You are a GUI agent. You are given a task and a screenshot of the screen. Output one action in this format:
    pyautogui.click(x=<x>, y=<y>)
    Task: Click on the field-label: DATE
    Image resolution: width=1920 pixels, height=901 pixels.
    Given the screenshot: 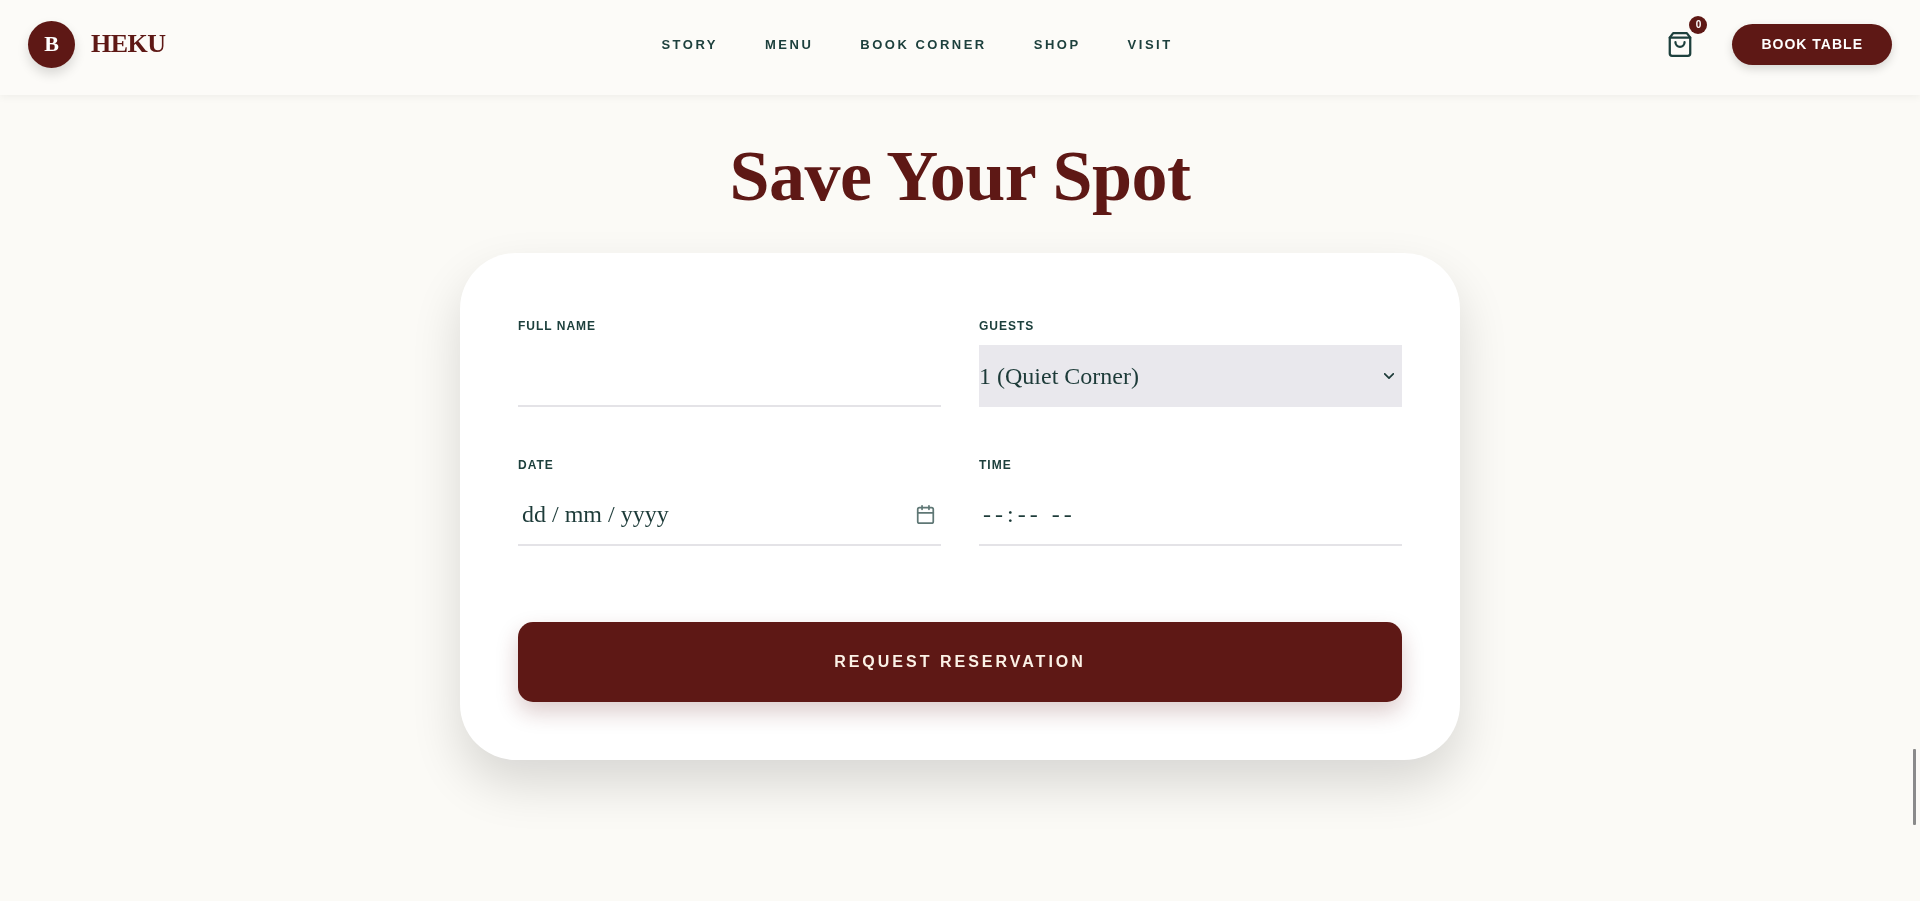 What is the action you would take?
    pyautogui.click(x=536, y=465)
    